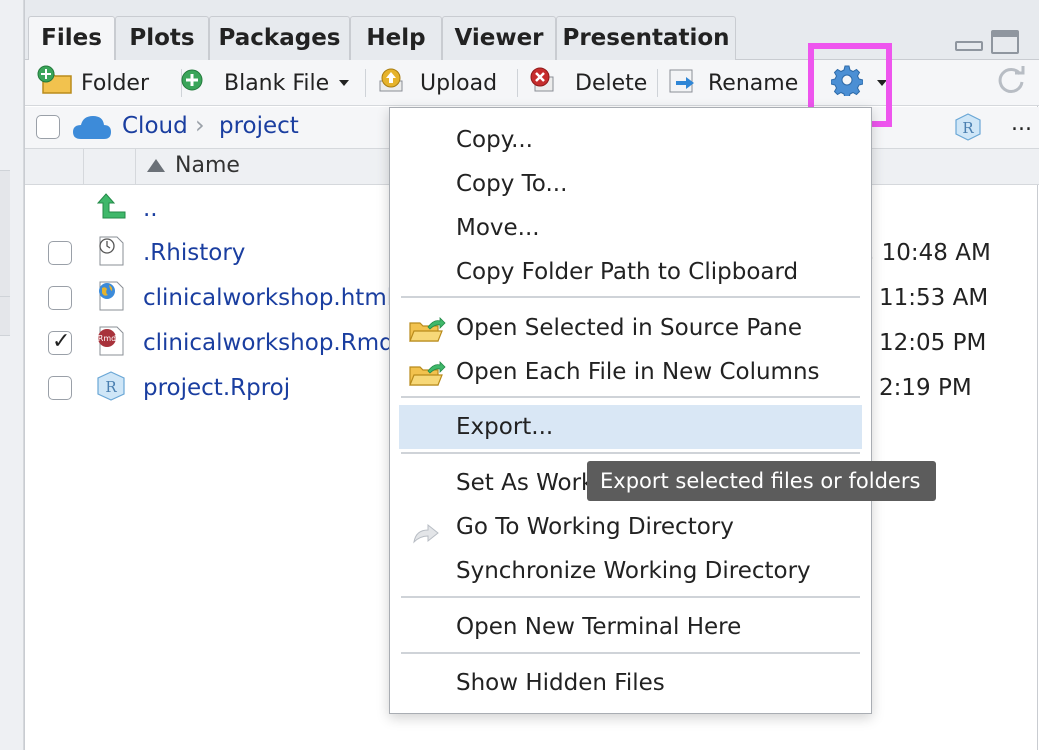  Describe the element at coordinates (207, 165) in the screenshot. I see `column-name-header: Name` at that location.